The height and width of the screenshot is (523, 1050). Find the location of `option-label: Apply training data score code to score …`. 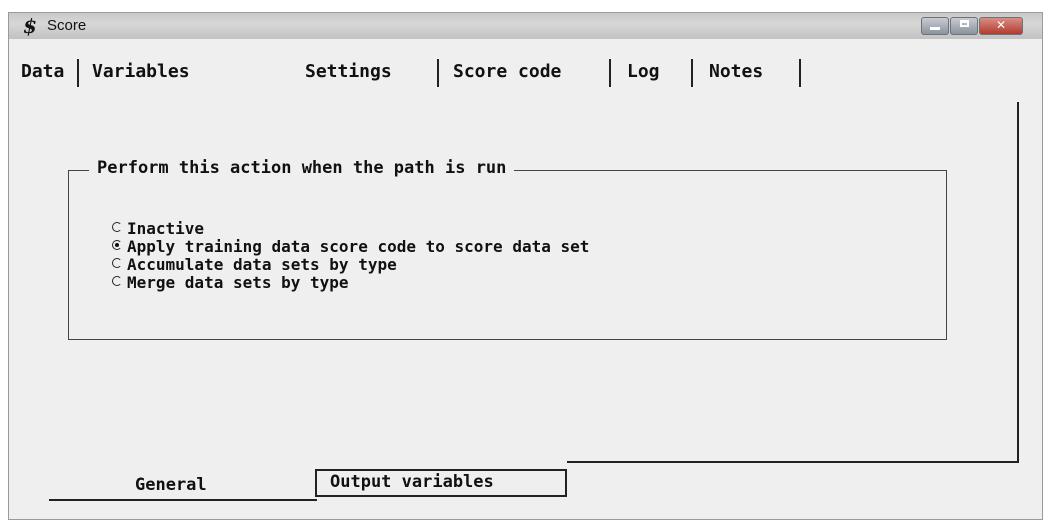

option-label: Apply training data score code to score … is located at coordinates (358, 246).